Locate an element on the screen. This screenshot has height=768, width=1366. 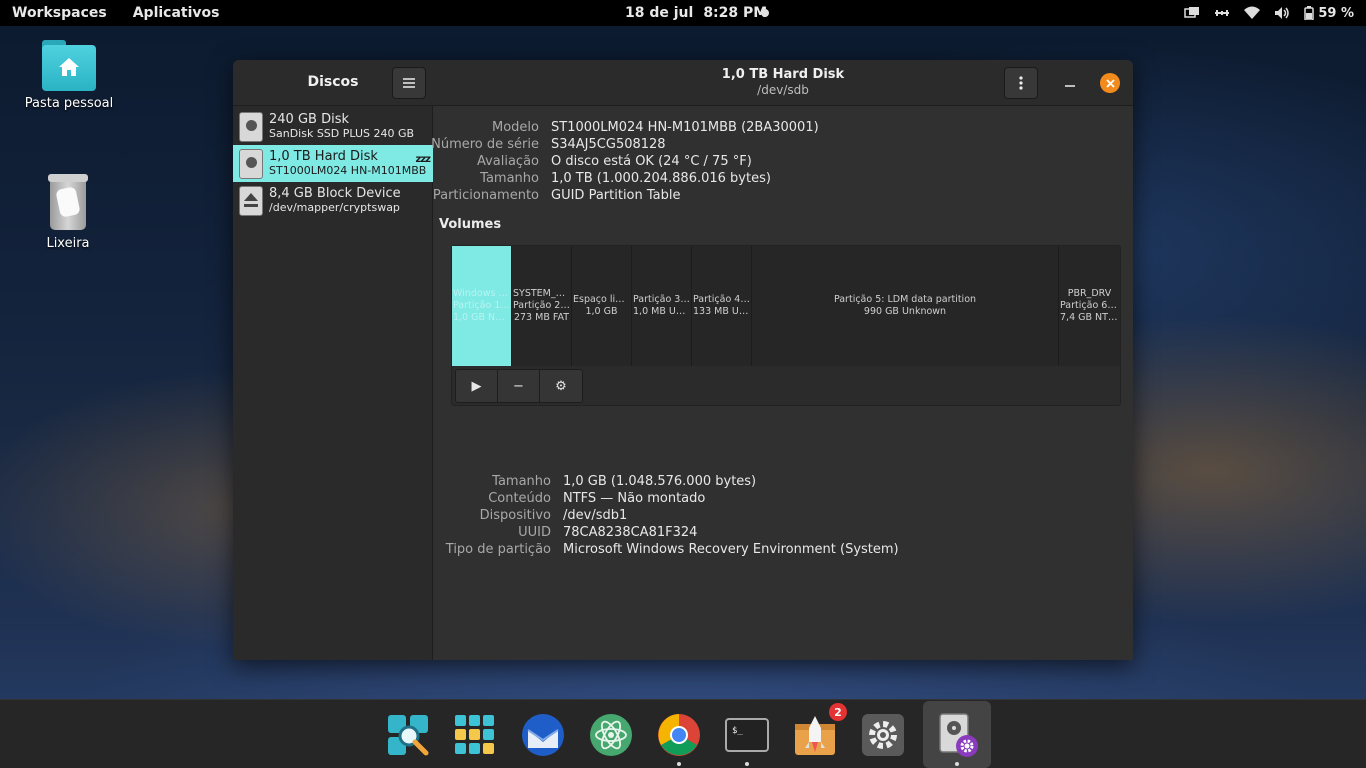
atom-icon is located at coordinates (611, 735).